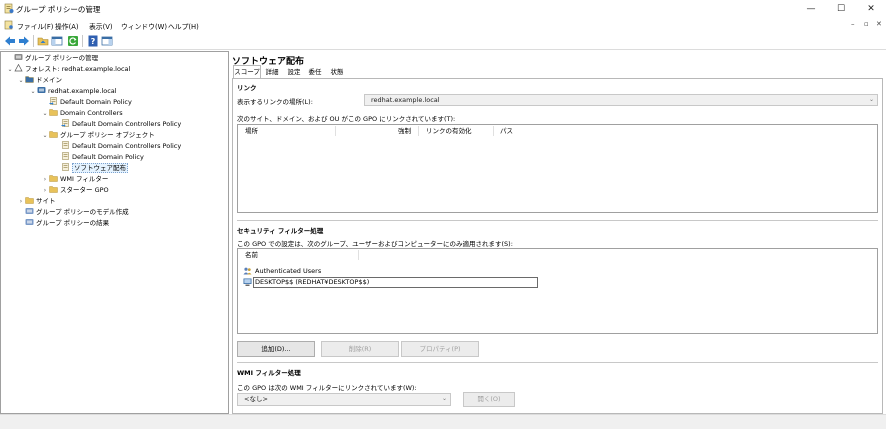 This screenshot has width=886, height=429. Describe the element at coordinates (315, 72) in the screenshot. I see `tab-delegation: 委任` at that location.